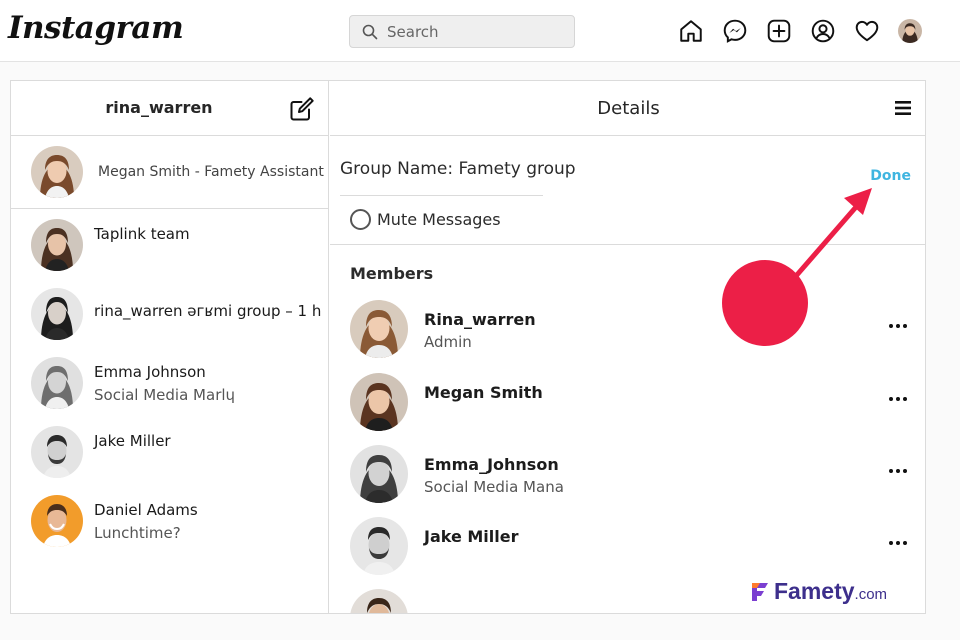  I want to click on conversation-header: rina_warren, so click(169, 108).